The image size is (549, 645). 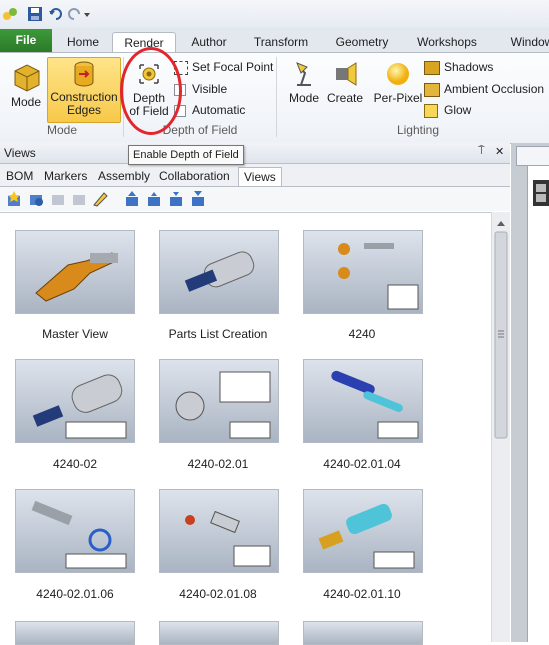 I want to click on tab-file: File, so click(x=26, y=40).